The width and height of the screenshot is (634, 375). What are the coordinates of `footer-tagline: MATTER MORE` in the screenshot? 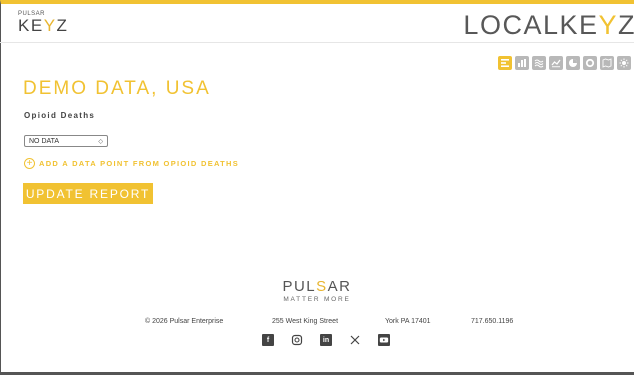 It's located at (317, 299).